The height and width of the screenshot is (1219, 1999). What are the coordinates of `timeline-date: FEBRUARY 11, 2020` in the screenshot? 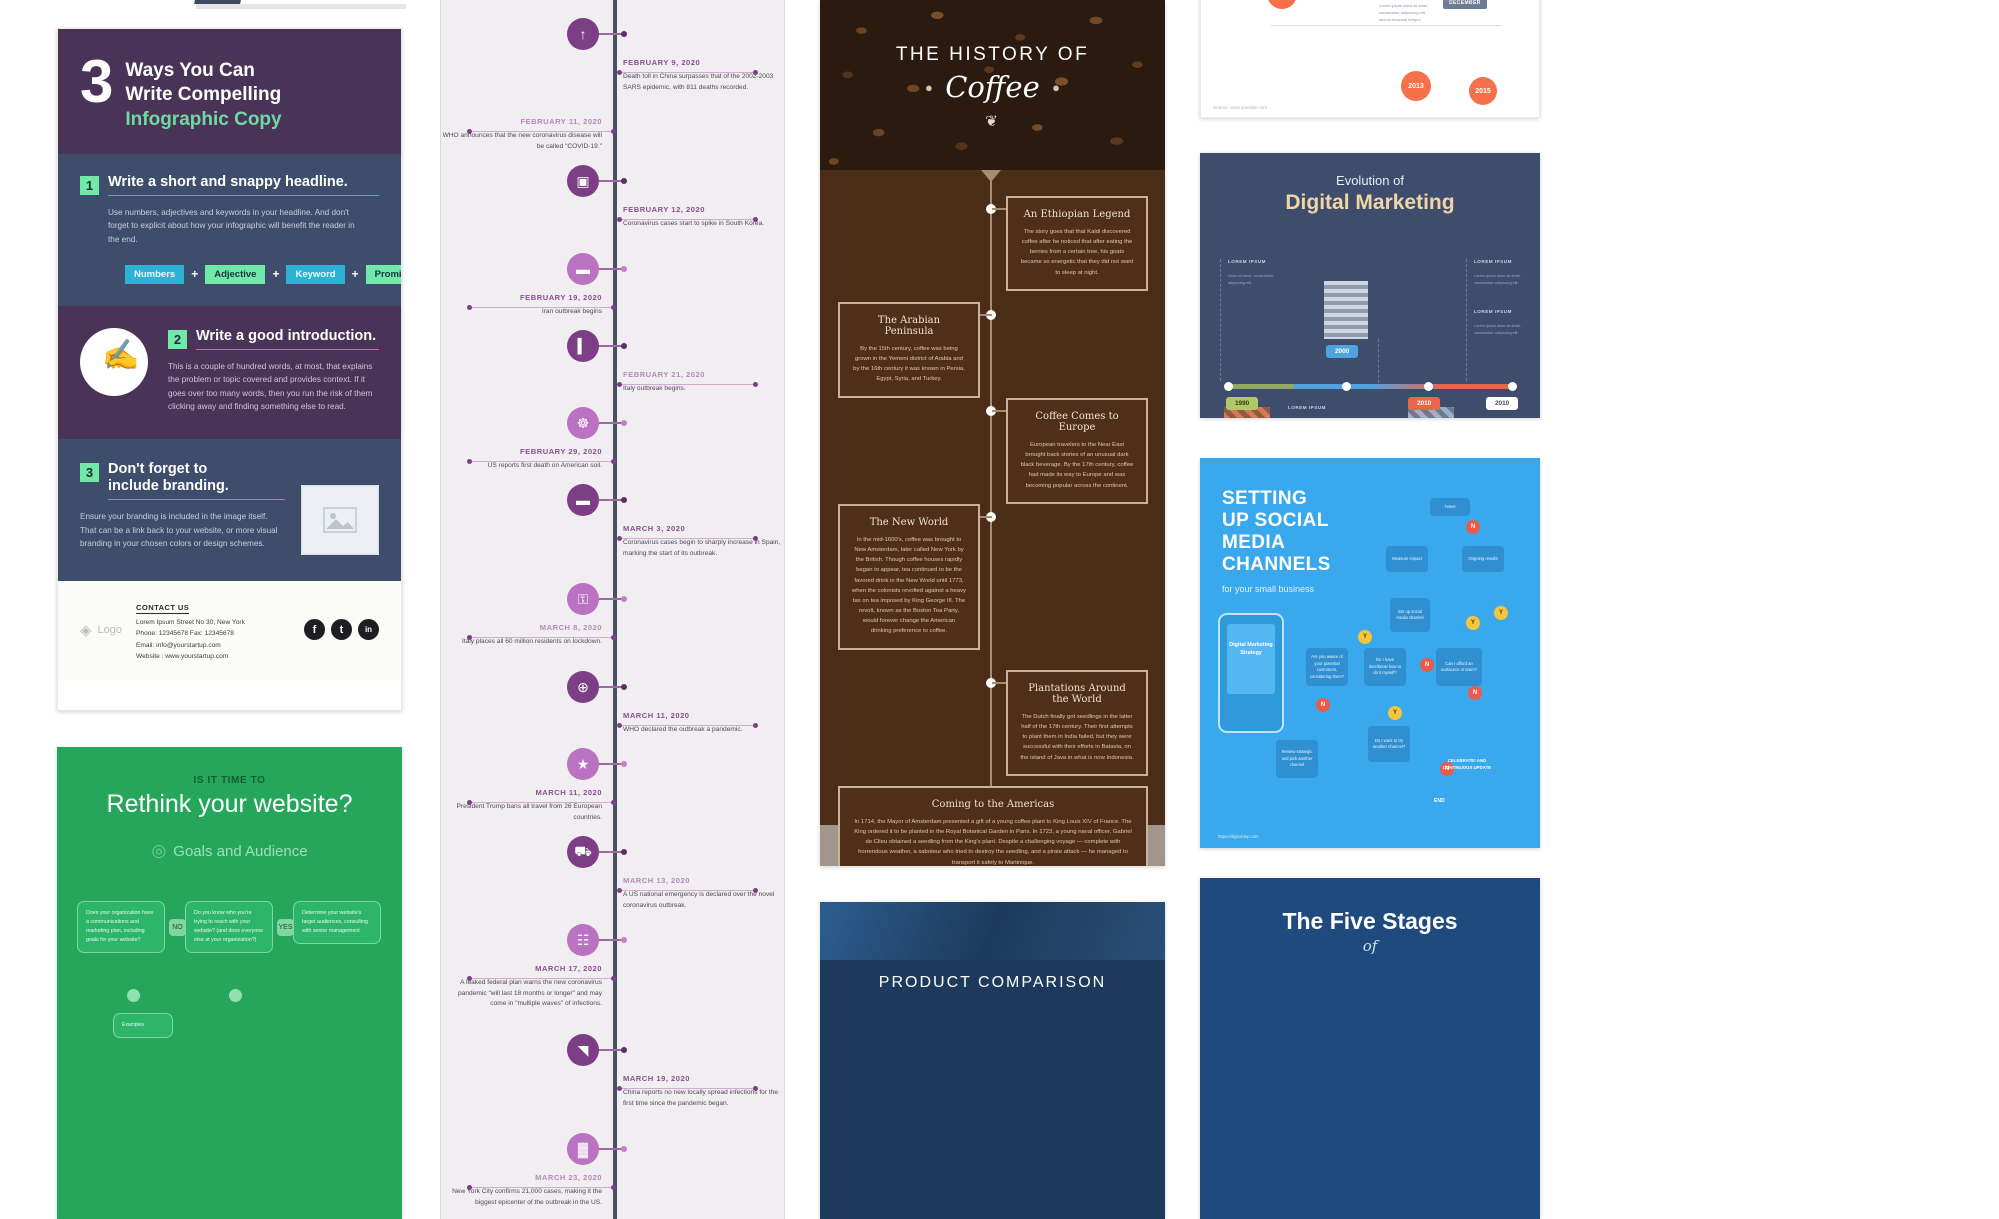 It's located at (561, 121).